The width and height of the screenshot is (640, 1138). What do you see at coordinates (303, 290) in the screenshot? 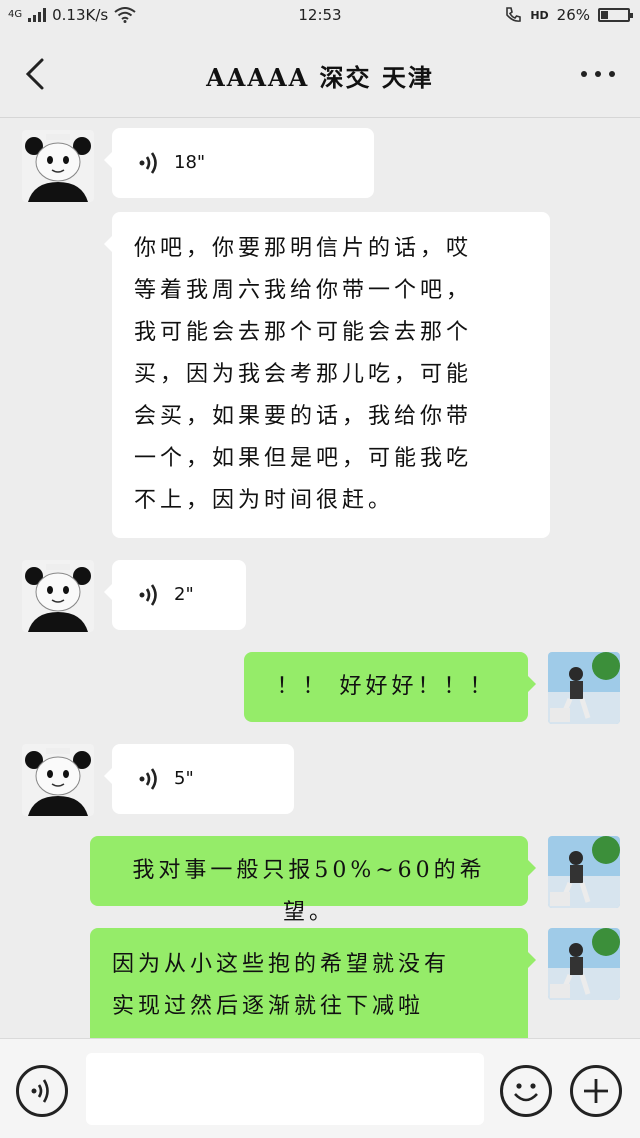
I see `message-line: 等着我周六我给你带一个吧，` at bounding box center [303, 290].